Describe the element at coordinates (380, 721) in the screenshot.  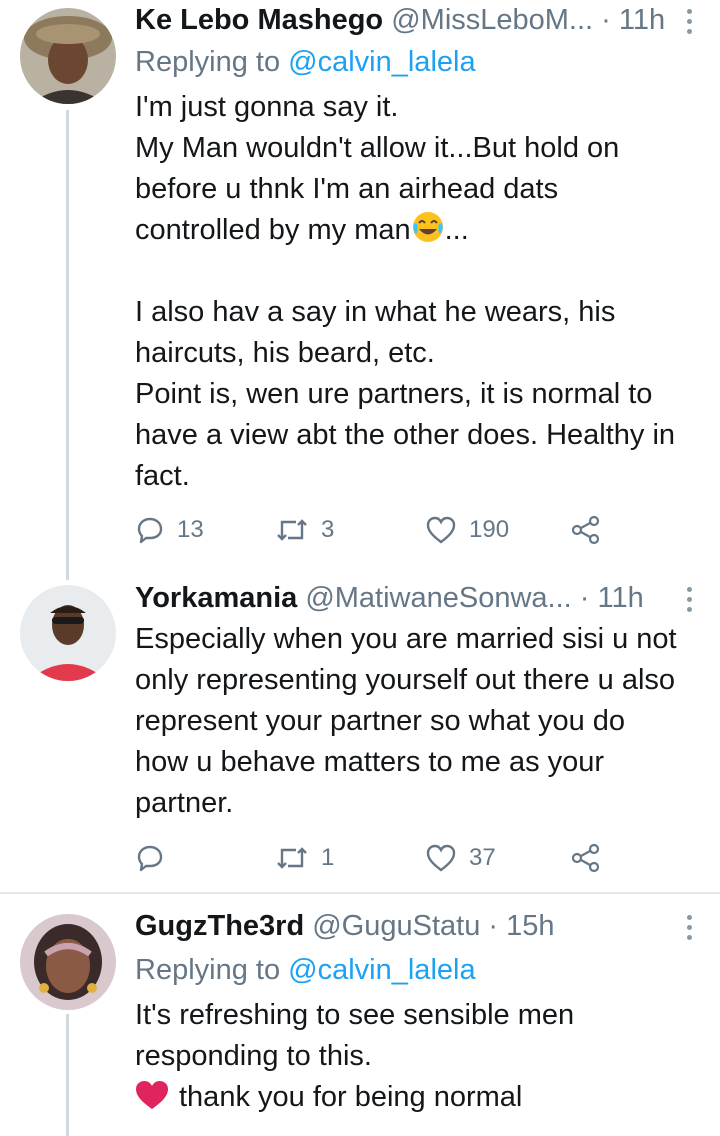
I see `text-line: represent your partner so what you do` at that location.